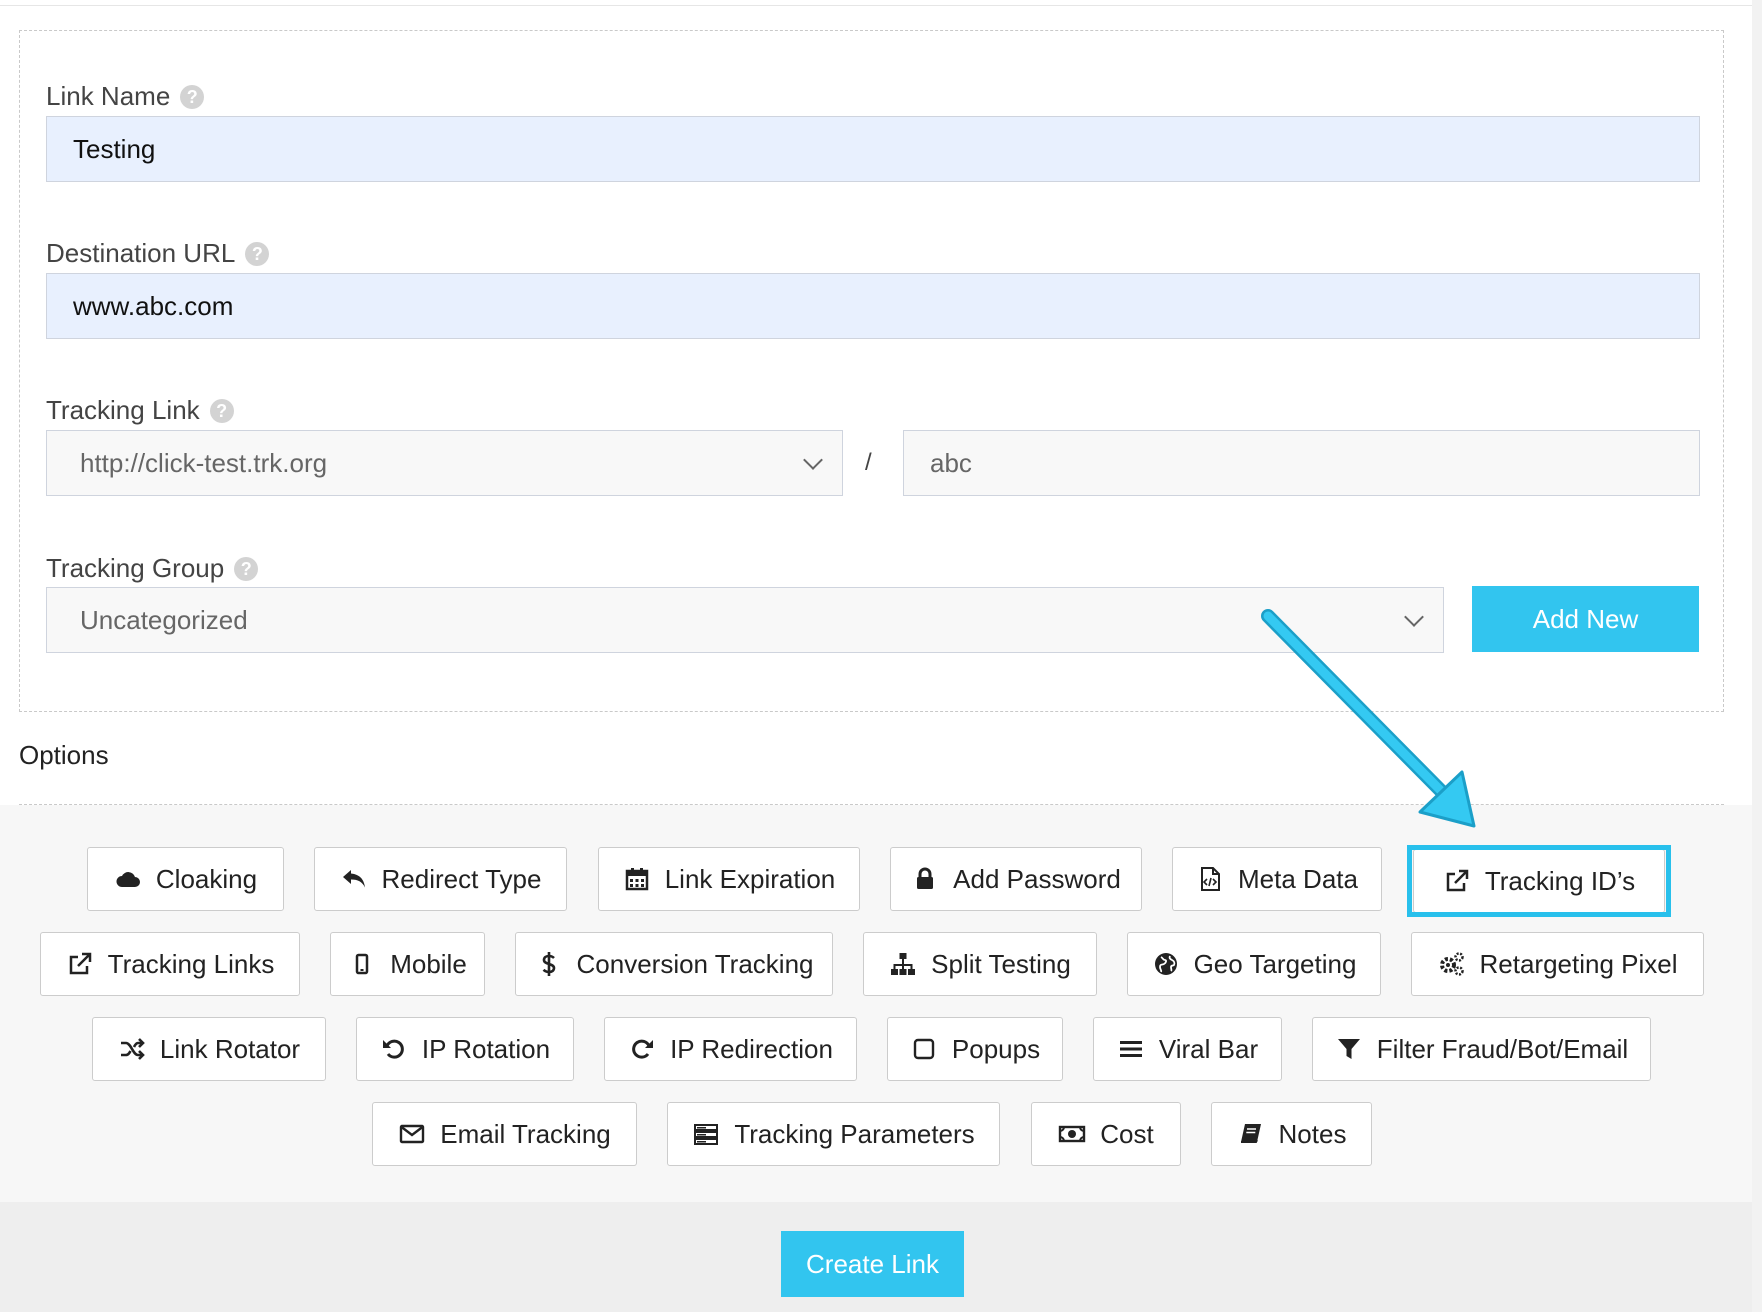  I want to click on option-link-expiration-button: Link Expiration, so click(729, 879).